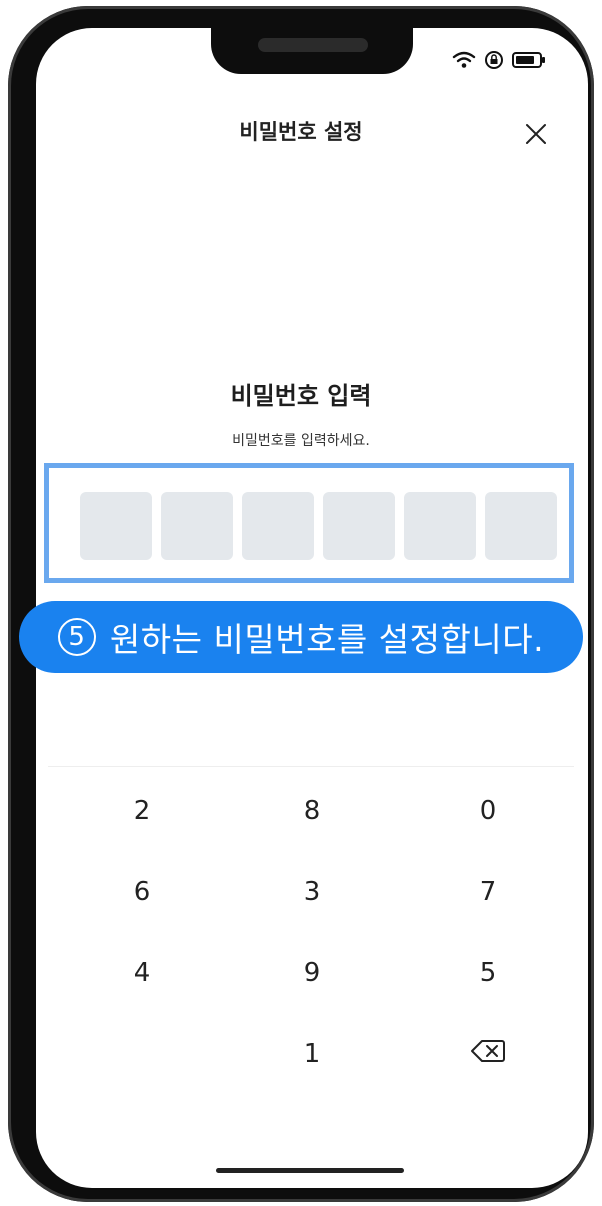 The image size is (602, 1206). I want to click on backspace-button, so click(488, 1054).